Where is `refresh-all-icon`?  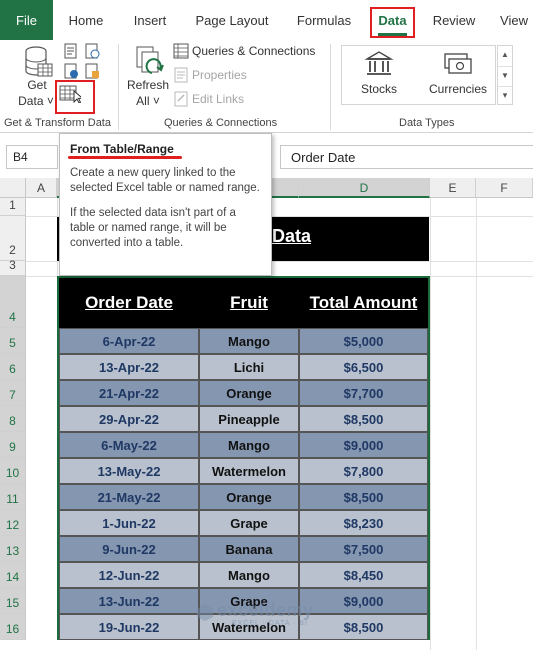
refresh-all-icon is located at coordinates (151, 62).